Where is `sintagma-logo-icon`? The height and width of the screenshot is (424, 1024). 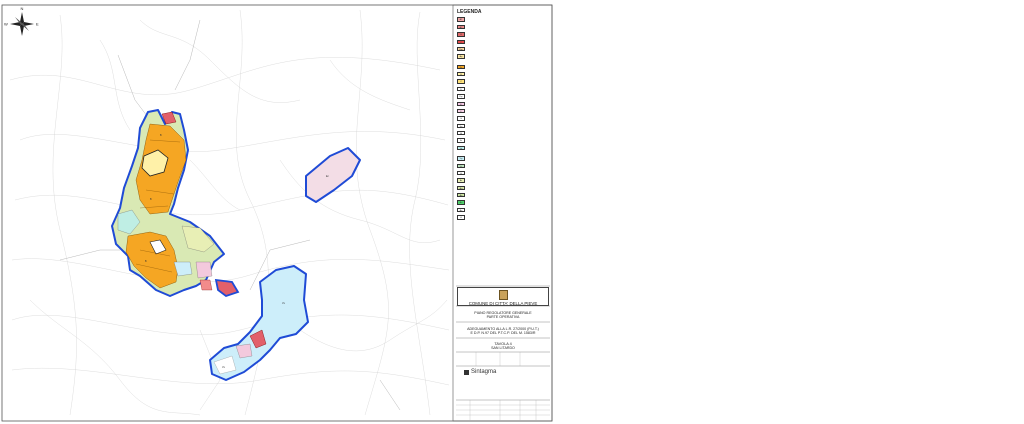 sintagma-logo-icon is located at coordinates (466, 372).